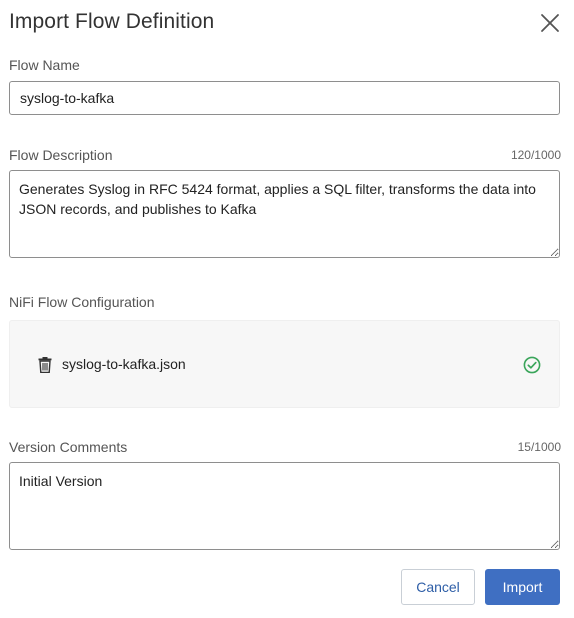 This screenshot has width=574, height=618. I want to click on version-comments-counter: 15/1000, so click(539, 447).